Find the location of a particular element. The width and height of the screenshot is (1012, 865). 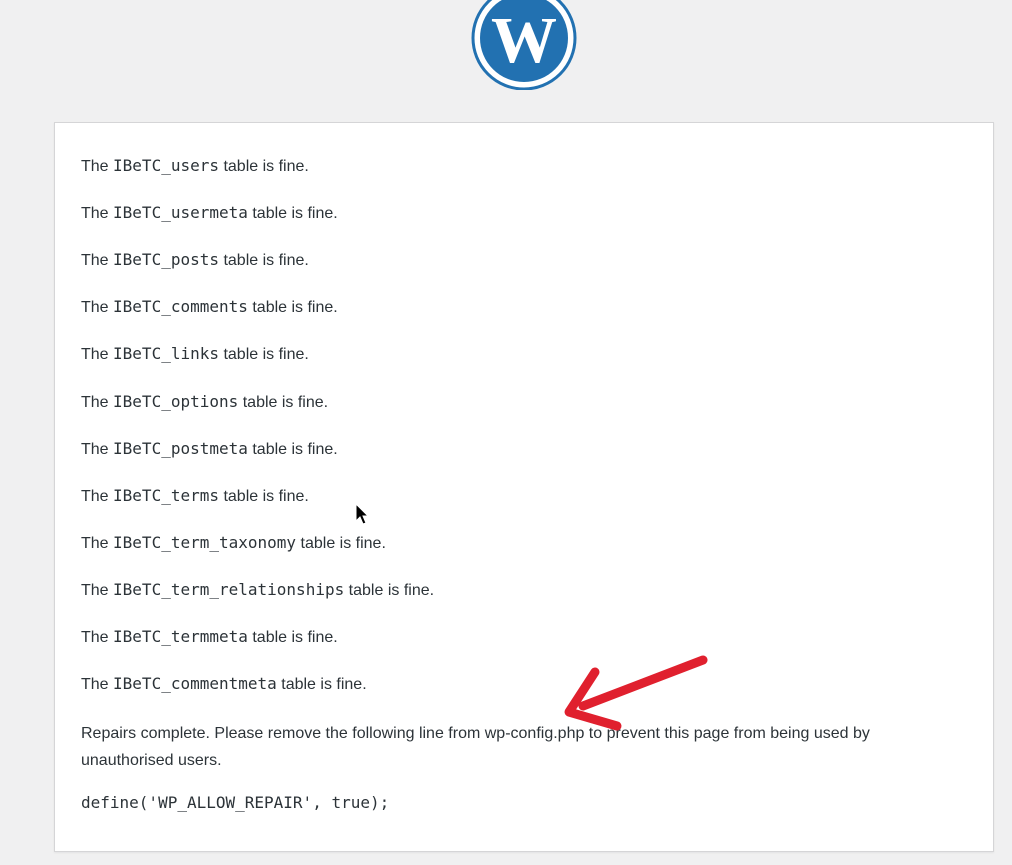

table-name: IBeTC_comments is located at coordinates (180, 307).